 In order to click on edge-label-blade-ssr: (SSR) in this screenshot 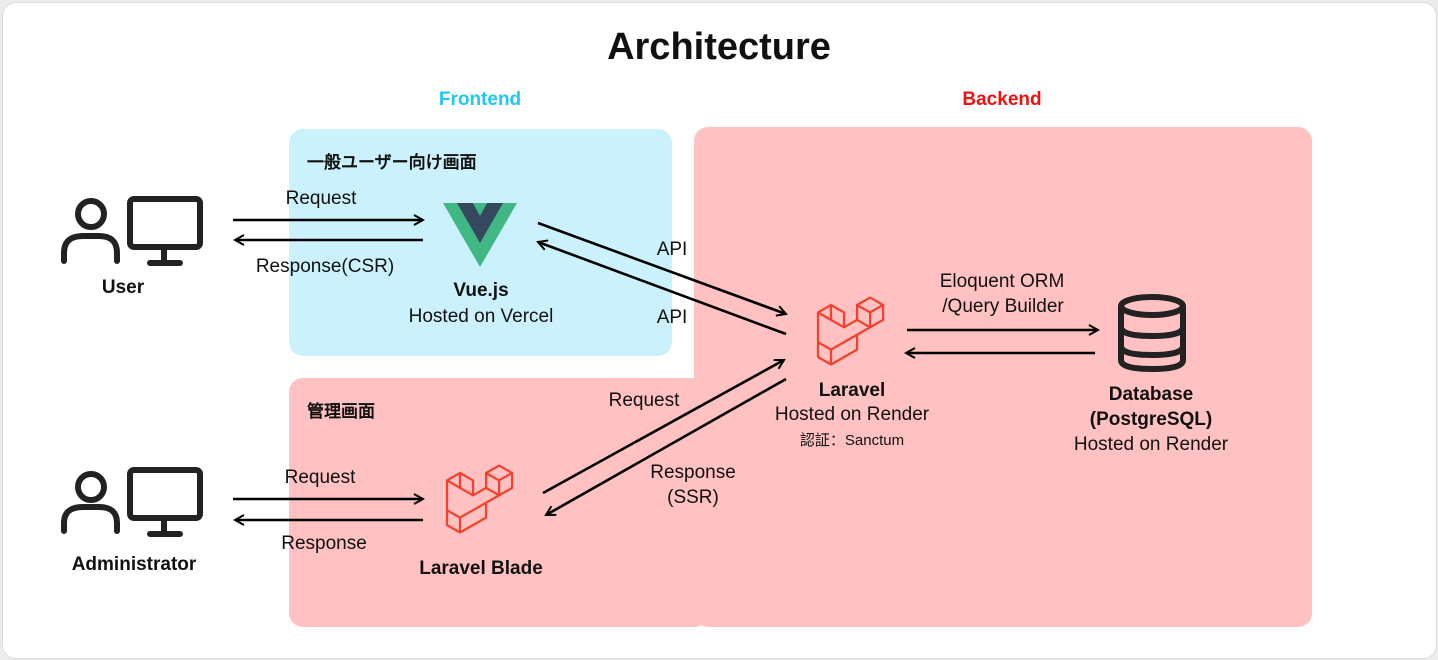, I will do `click(693, 497)`.